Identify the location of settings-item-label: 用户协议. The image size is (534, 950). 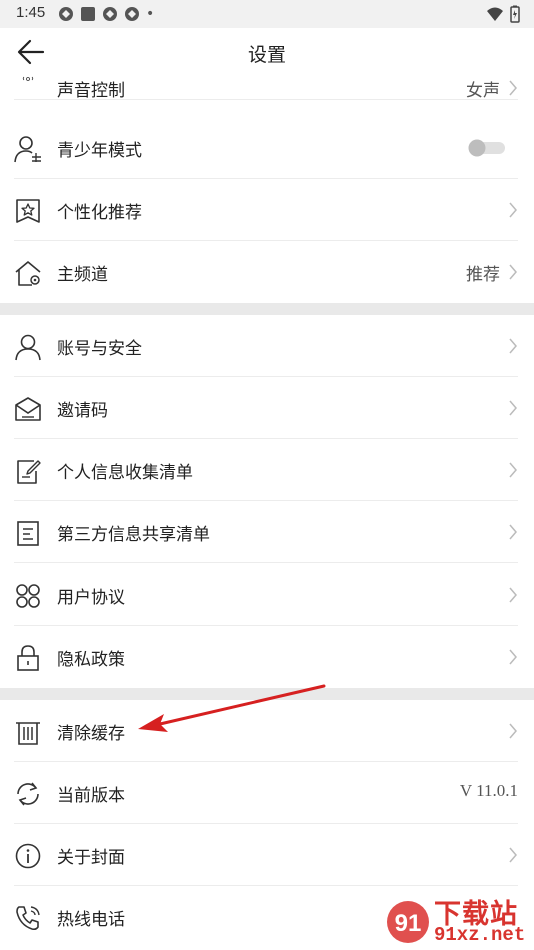
(91, 598).